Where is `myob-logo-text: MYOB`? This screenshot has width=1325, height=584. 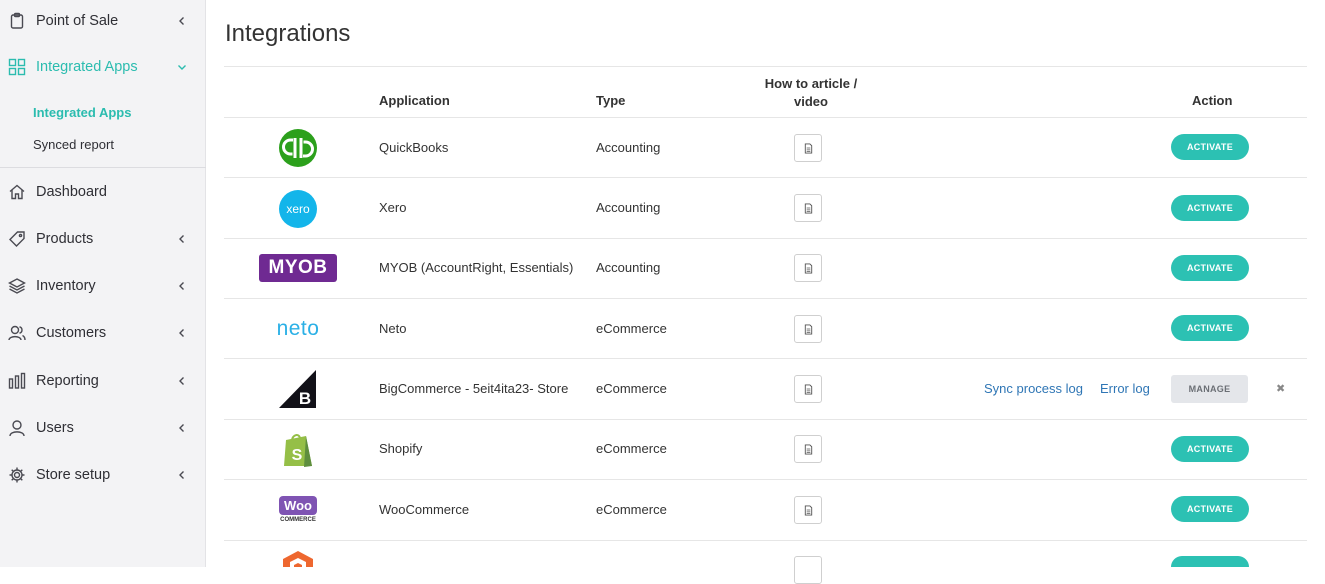
myob-logo-text: MYOB is located at coordinates (298, 267).